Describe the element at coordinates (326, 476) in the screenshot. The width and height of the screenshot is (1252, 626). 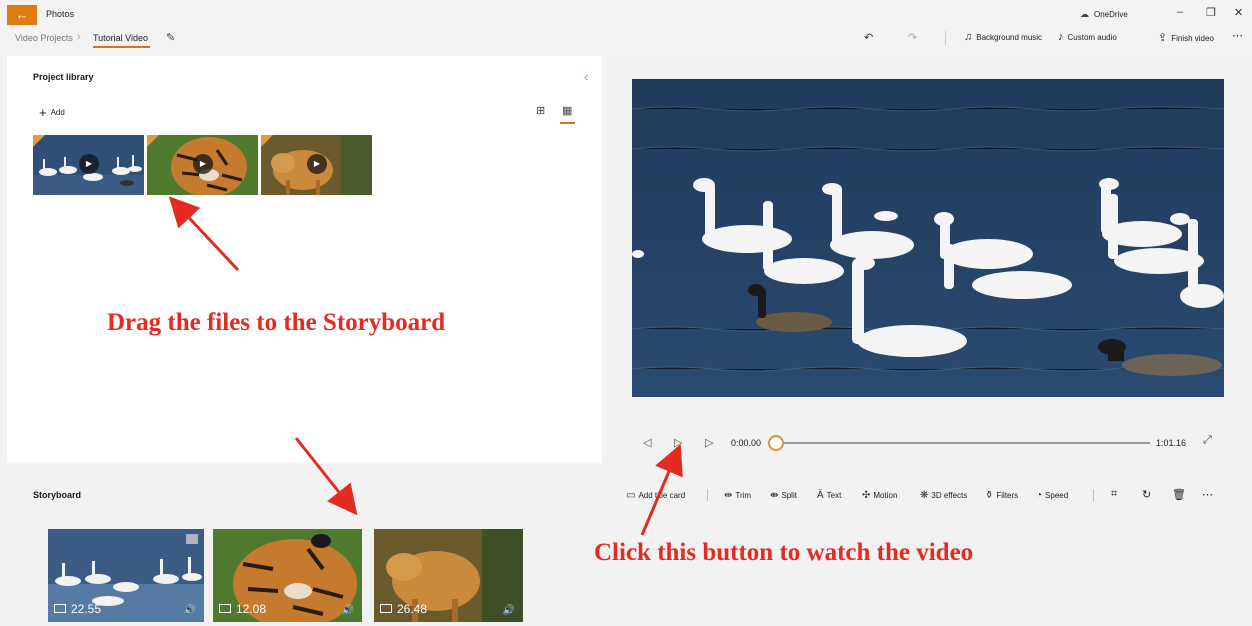
I see `arrow-to-storyboard` at that location.